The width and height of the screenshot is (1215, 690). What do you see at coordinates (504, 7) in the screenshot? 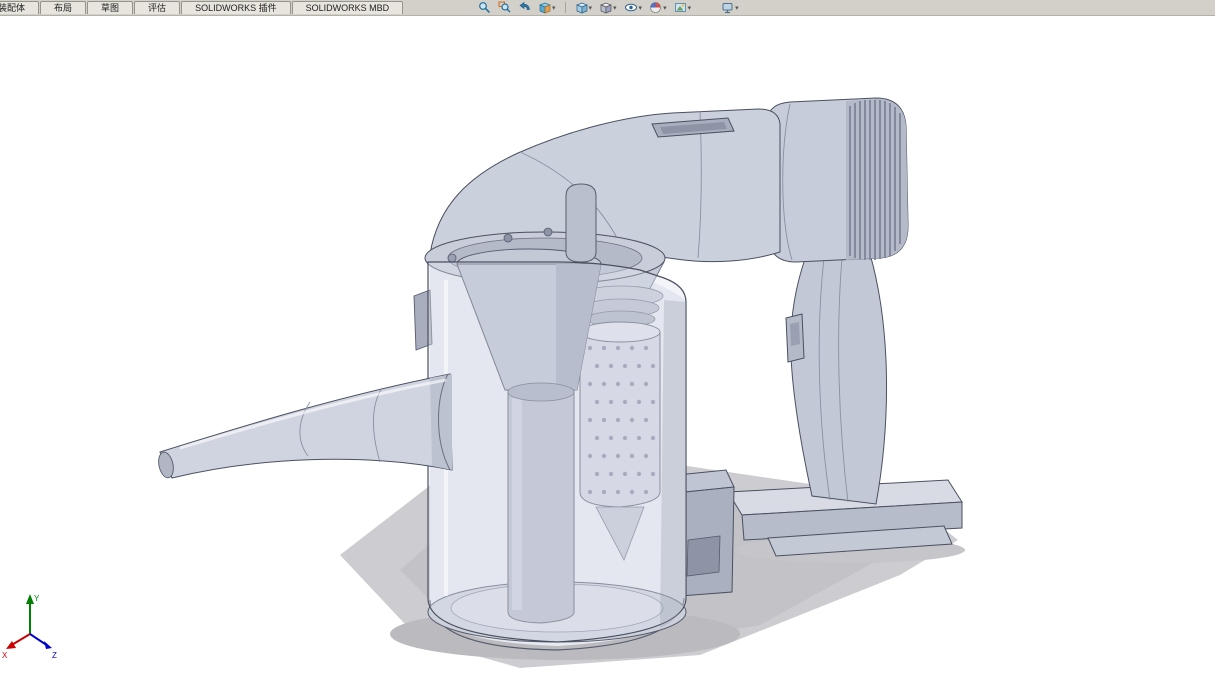
I see `zoom-to-area-icon` at bounding box center [504, 7].